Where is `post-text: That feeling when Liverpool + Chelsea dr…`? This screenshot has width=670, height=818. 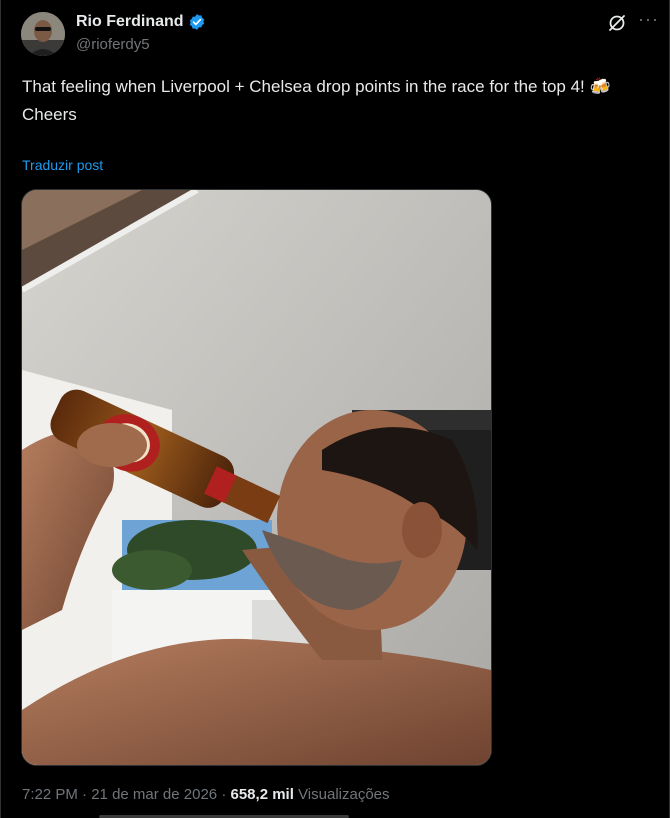
post-text: That feeling when Liverpool + Chelsea dr… is located at coordinates (342, 100).